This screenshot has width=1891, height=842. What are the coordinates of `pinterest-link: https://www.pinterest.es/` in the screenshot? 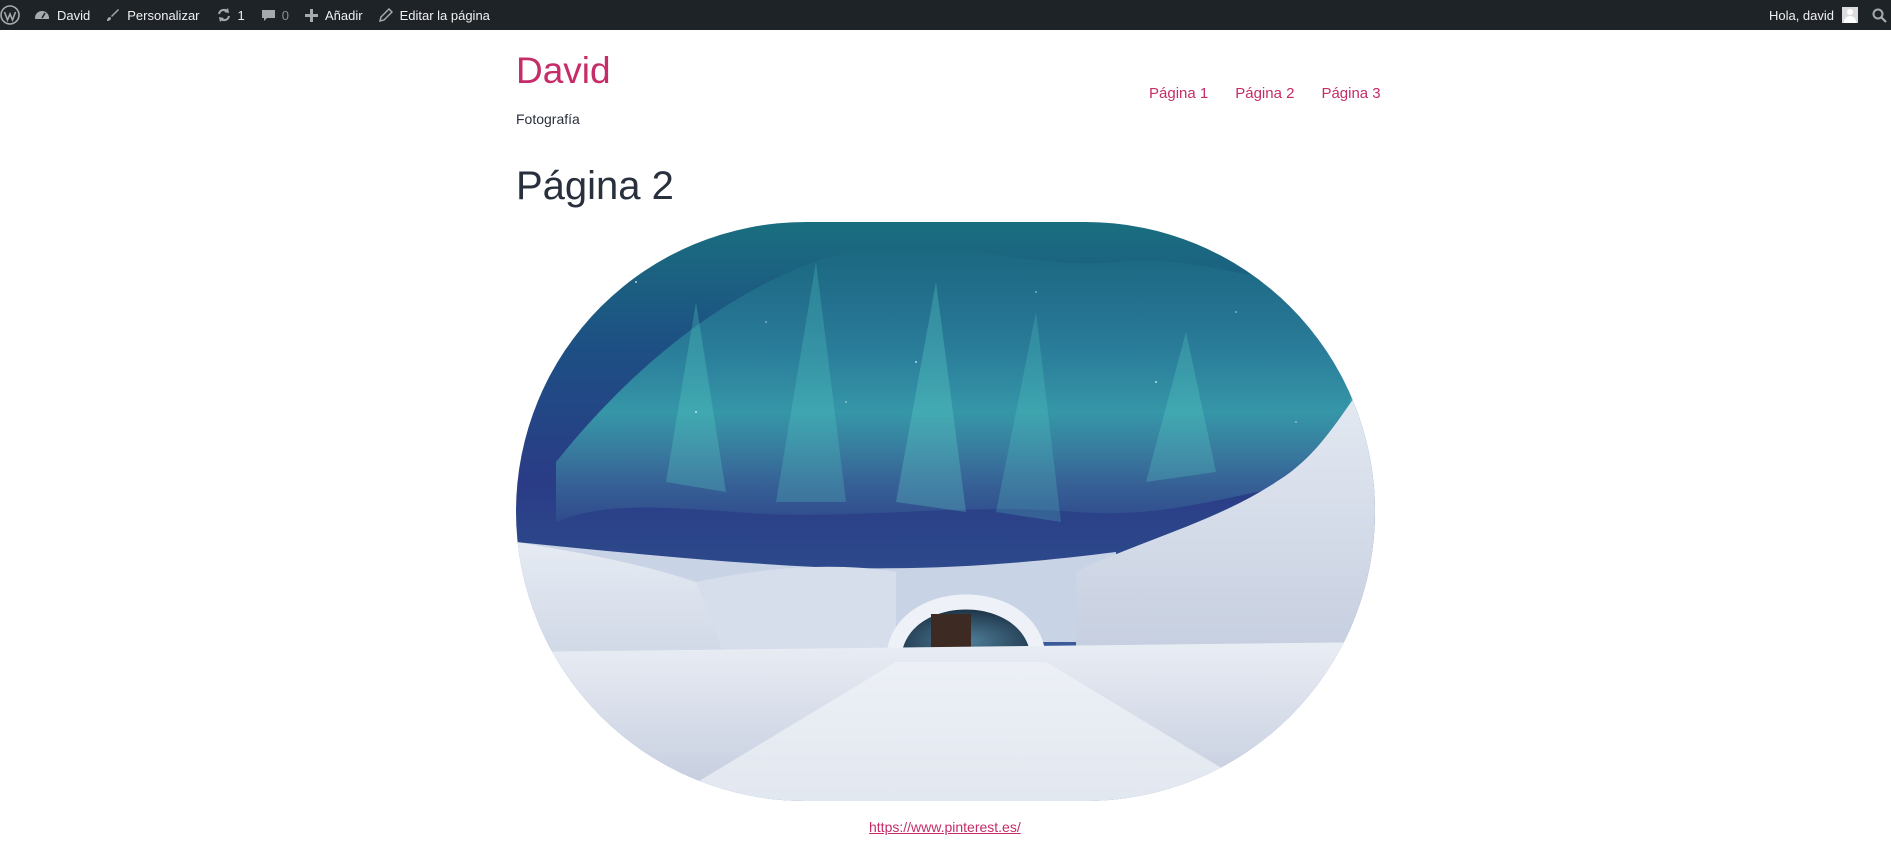 It's located at (945, 827).